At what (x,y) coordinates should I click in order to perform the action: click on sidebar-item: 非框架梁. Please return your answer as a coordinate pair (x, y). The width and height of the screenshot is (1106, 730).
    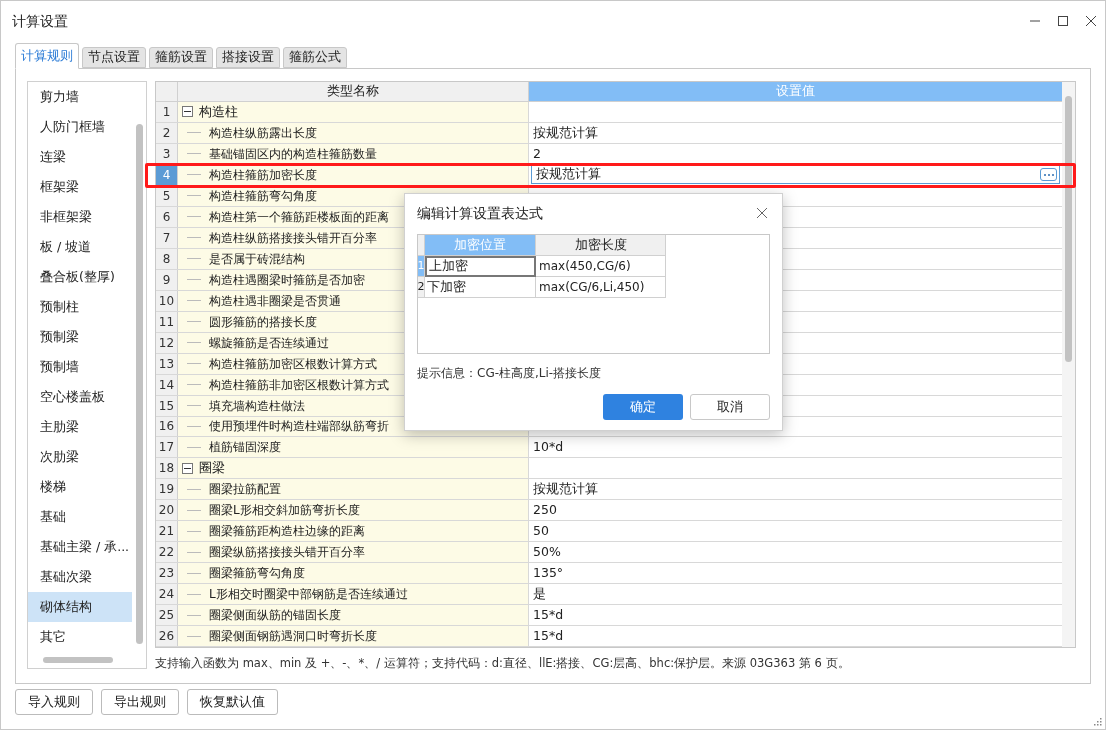
    Looking at the image, I should click on (80, 217).